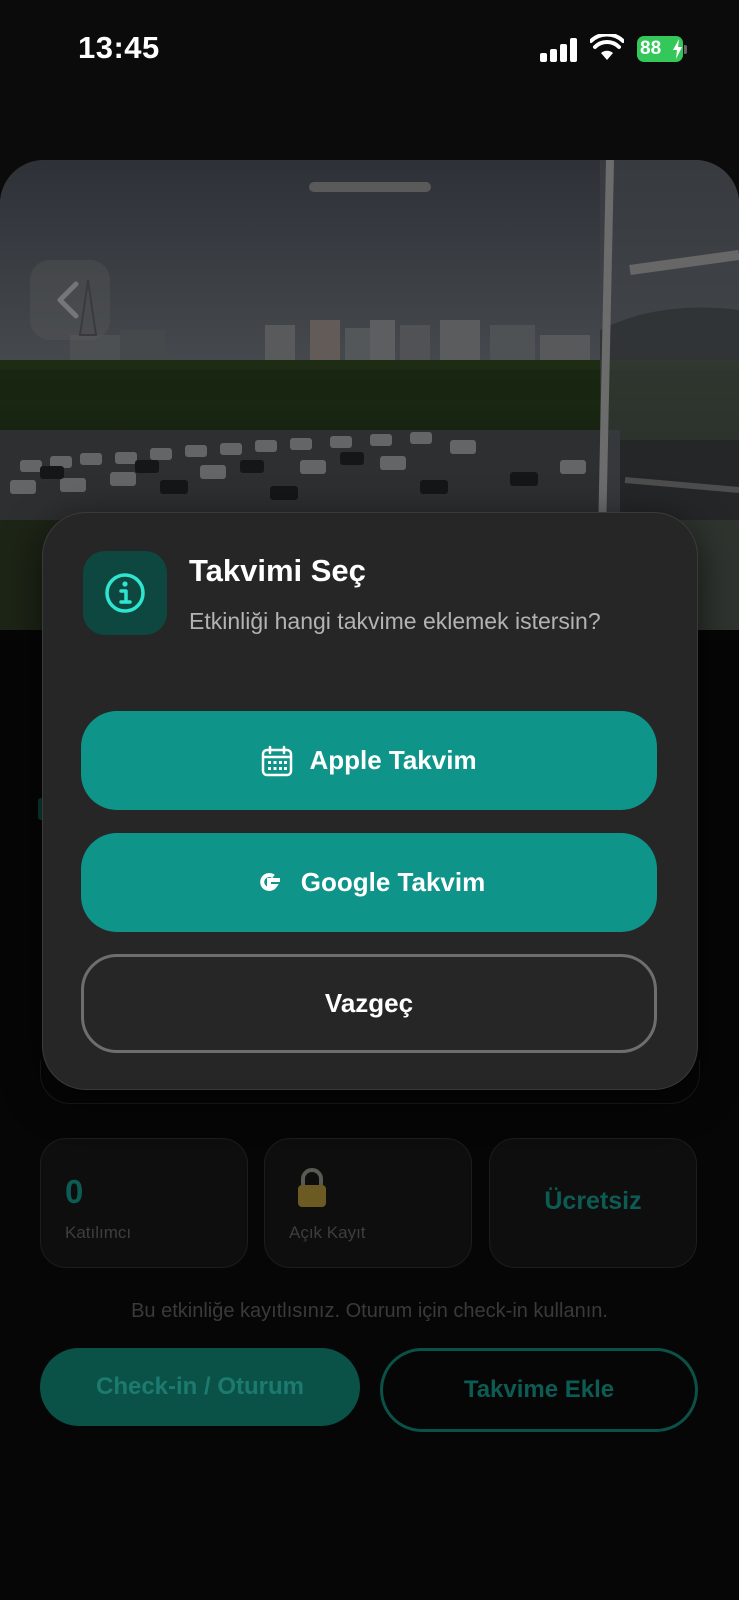 The height and width of the screenshot is (1600, 739). I want to click on info-icon, so click(125, 593).